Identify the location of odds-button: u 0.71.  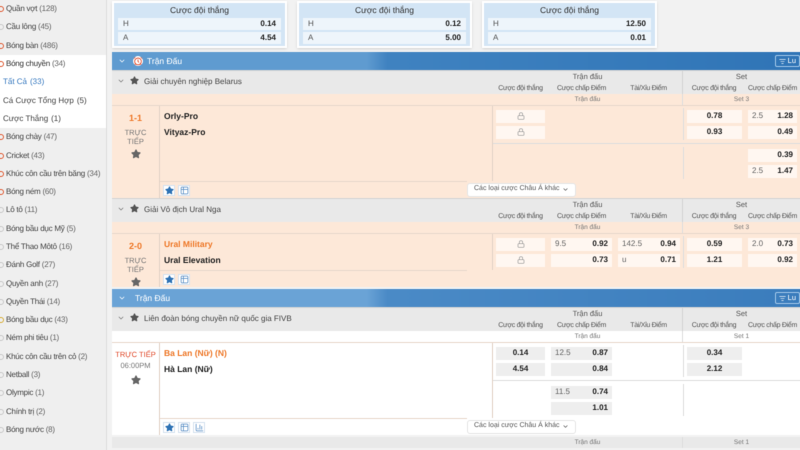
(649, 260).